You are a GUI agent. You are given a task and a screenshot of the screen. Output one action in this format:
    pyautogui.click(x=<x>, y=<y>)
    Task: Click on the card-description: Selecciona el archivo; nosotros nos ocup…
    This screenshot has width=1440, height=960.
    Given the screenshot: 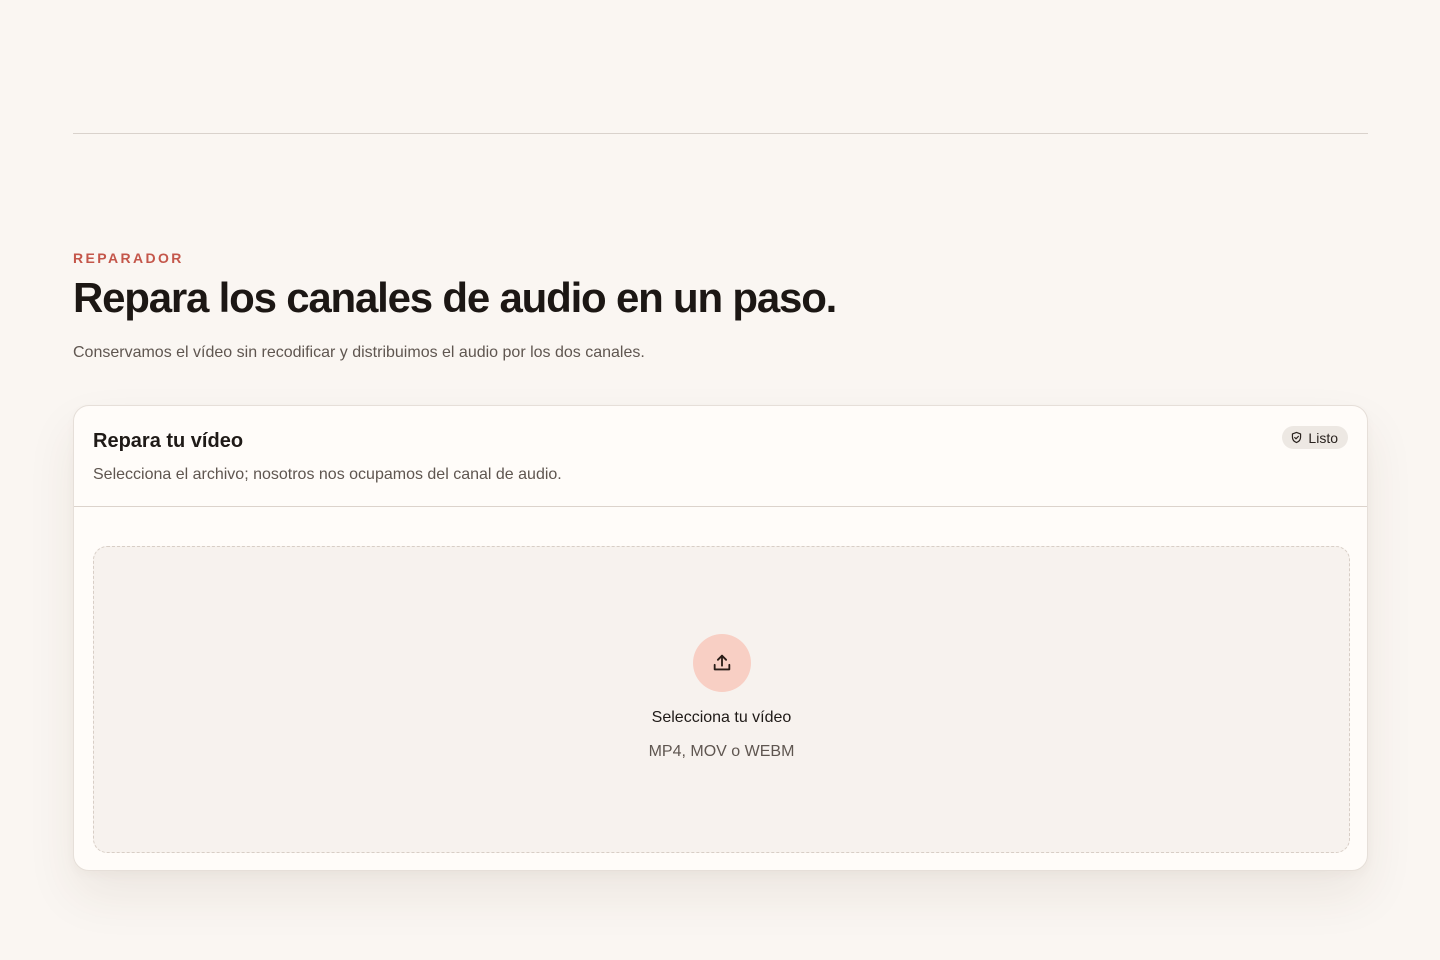 What is the action you would take?
    pyautogui.click(x=327, y=474)
    